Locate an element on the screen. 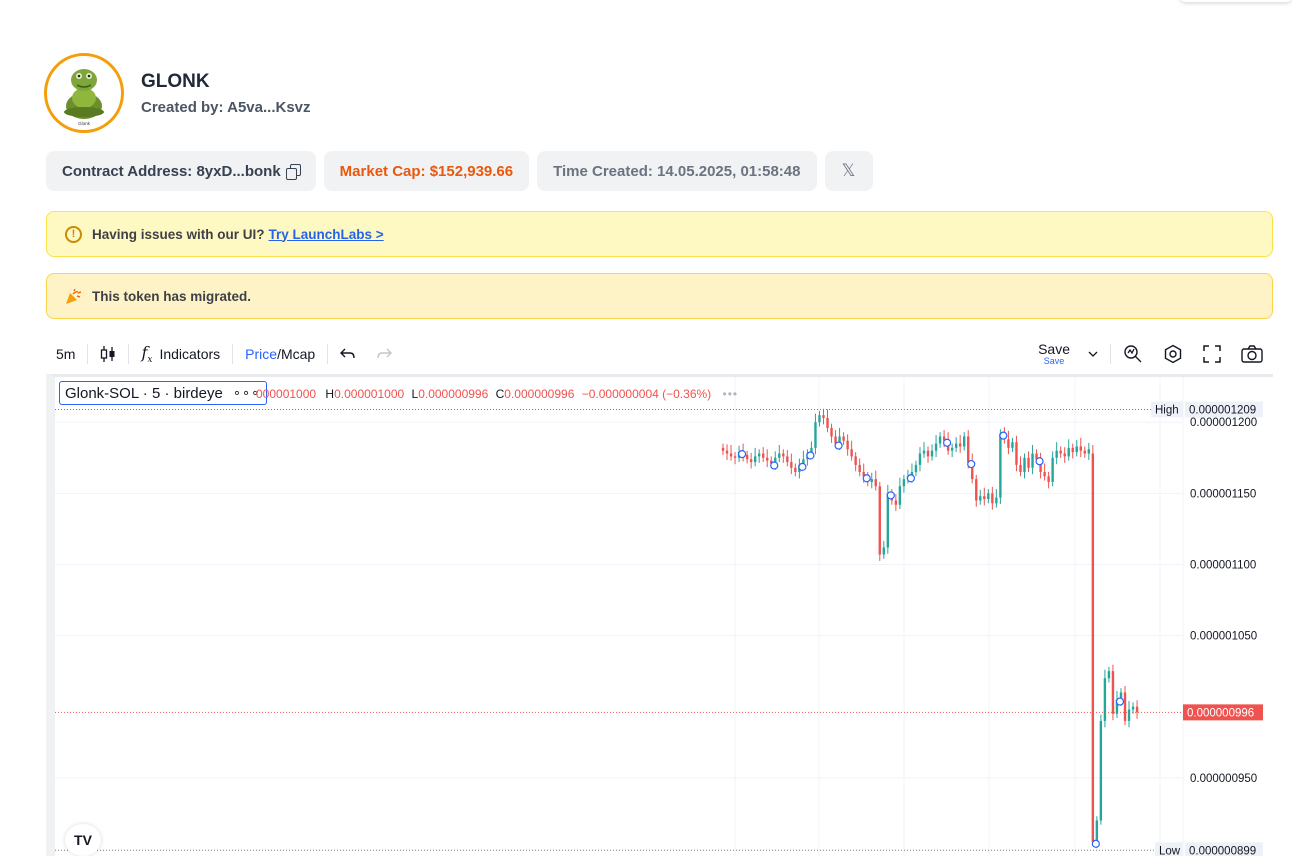 This screenshot has height=856, width=1292. time-created-chip: Time Created: 14.05.2025, 01:58:48 is located at coordinates (677, 171).